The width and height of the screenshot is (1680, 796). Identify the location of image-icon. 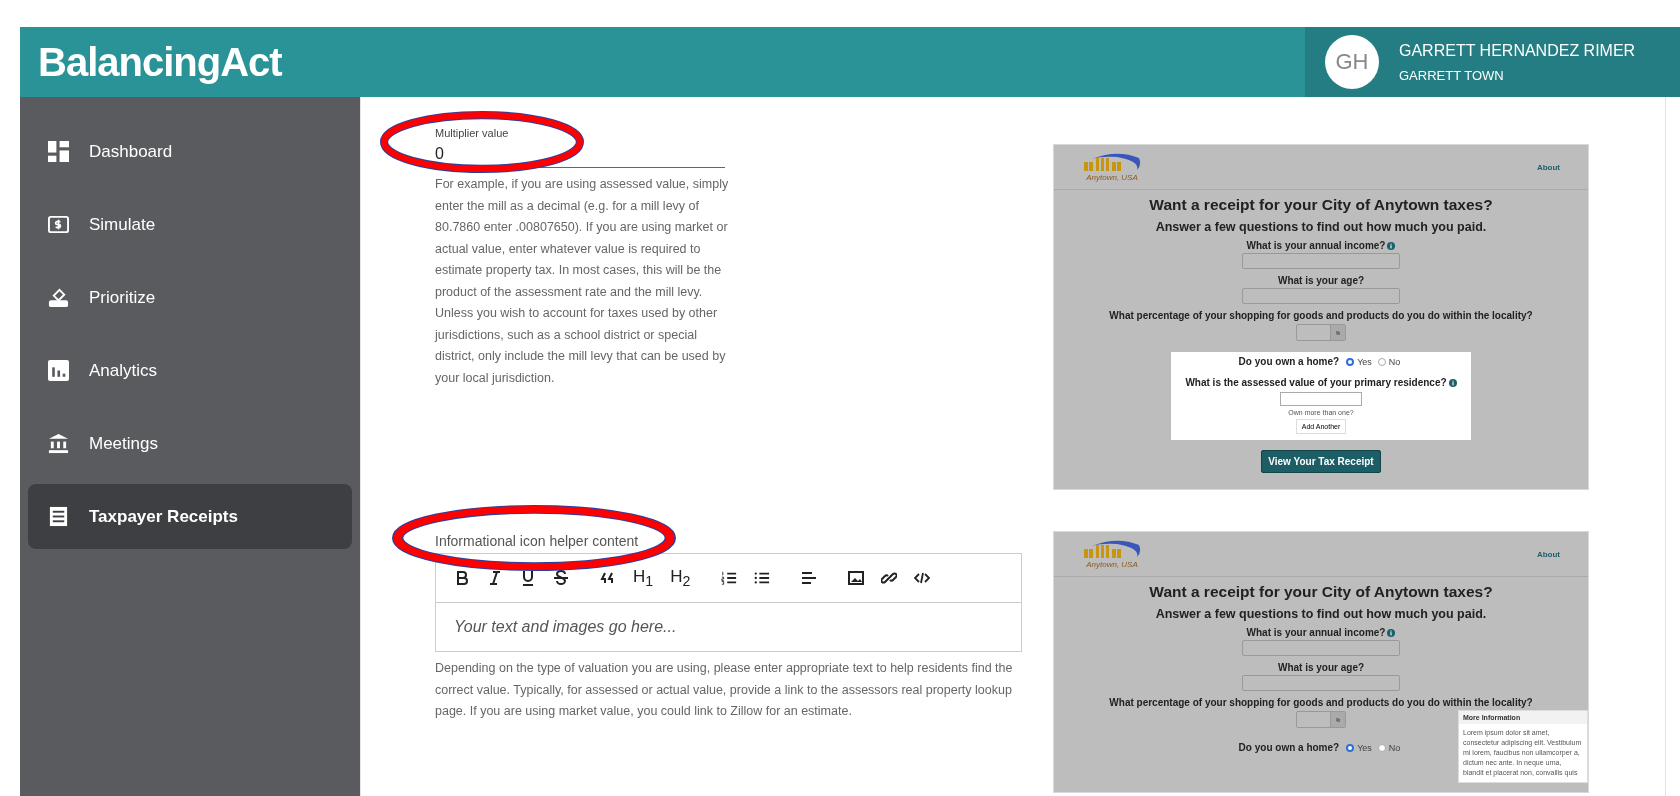
(856, 578).